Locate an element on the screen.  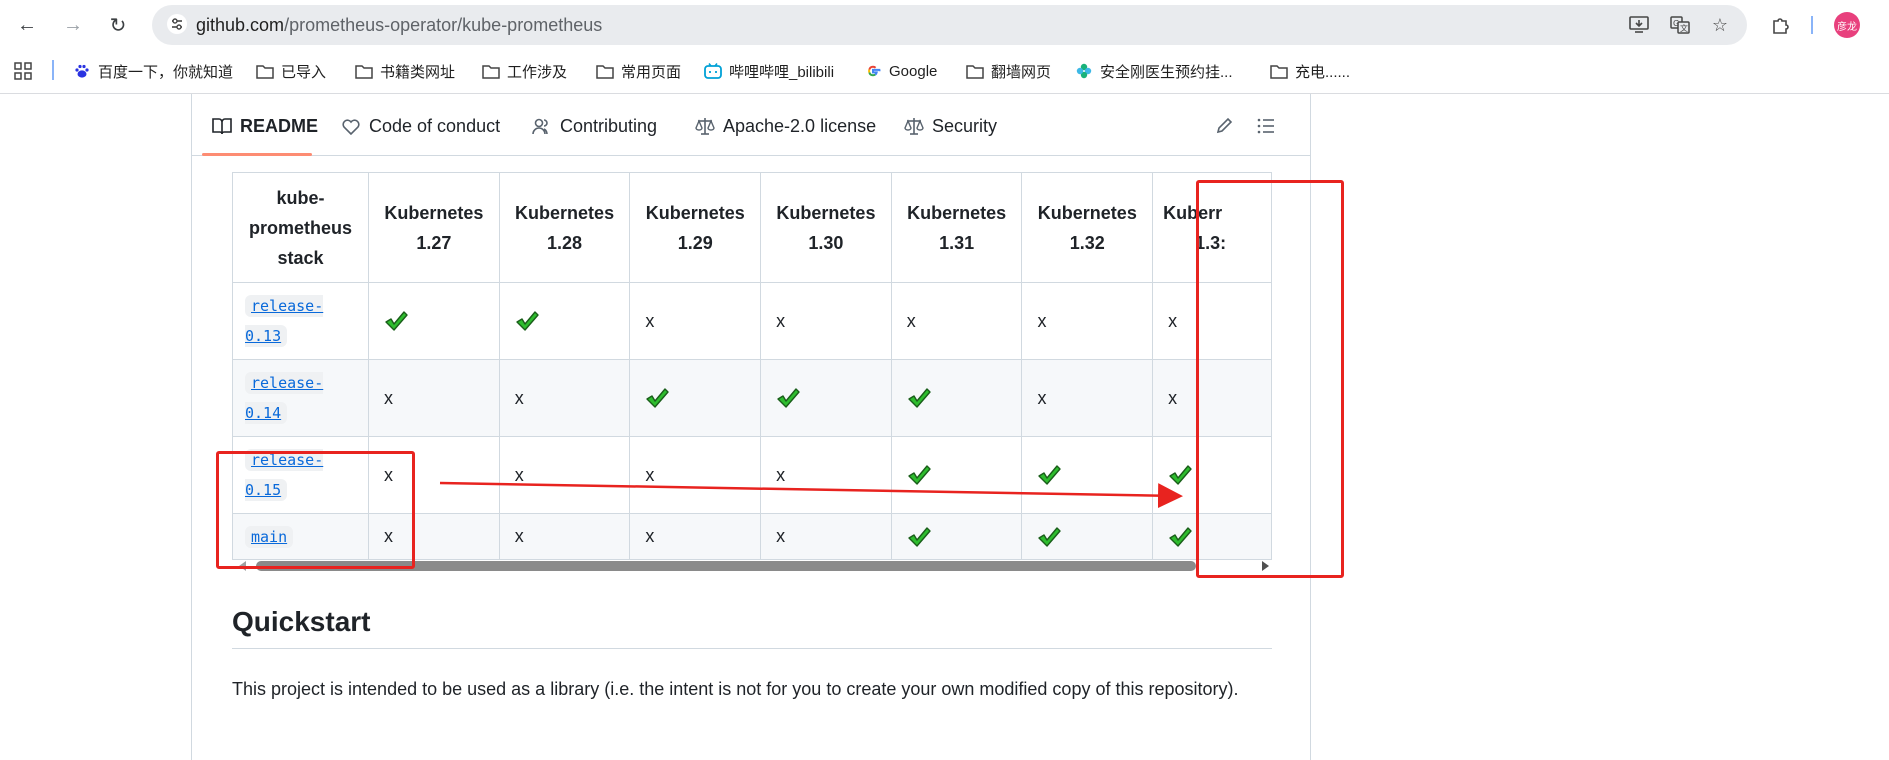
release-link: release- 0.13 is located at coordinates (284, 321).